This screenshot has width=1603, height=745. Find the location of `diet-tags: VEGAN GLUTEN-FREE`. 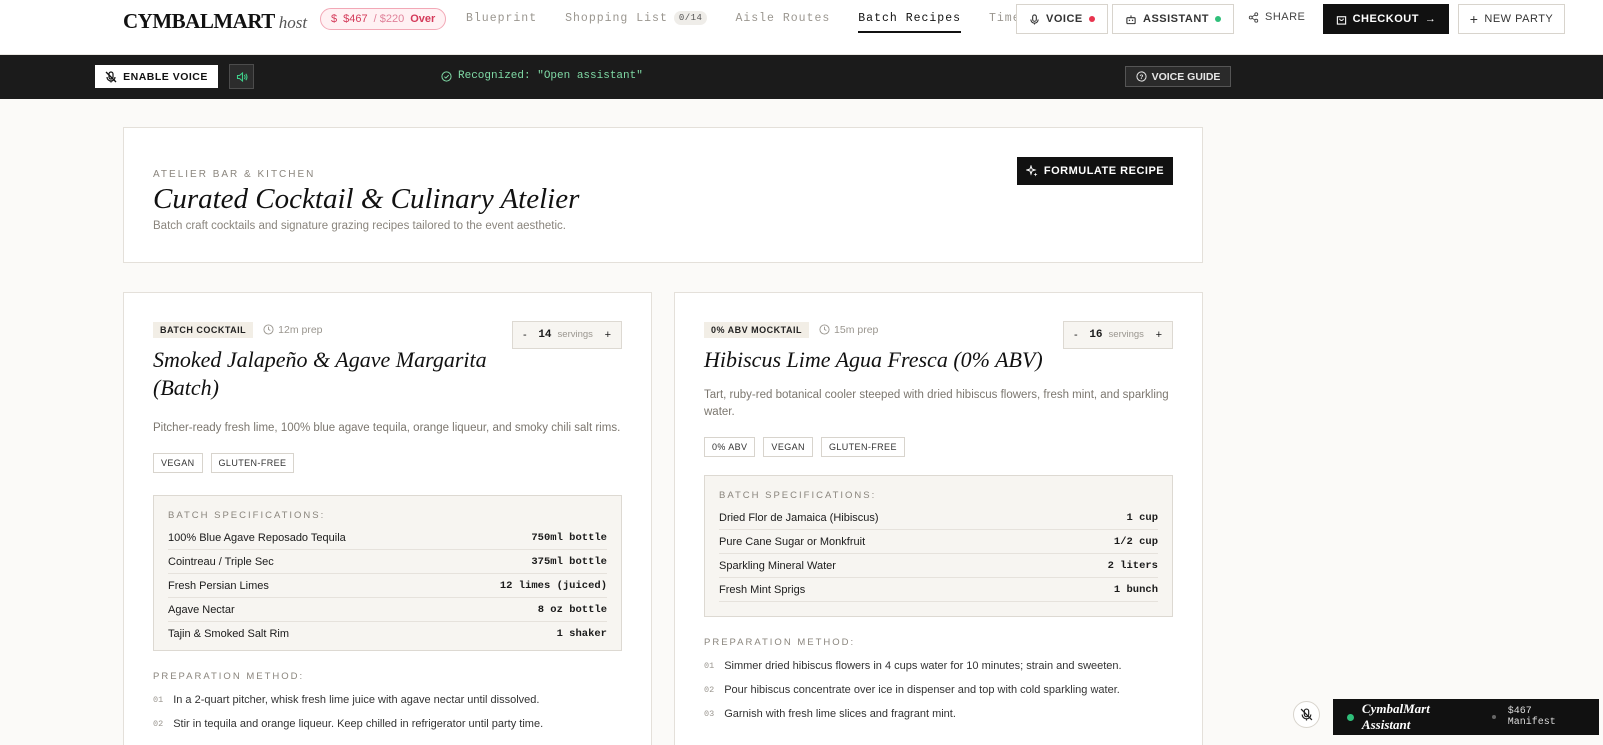

diet-tags: VEGAN GLUTEN-FREE is located at coordinates (387, 463).